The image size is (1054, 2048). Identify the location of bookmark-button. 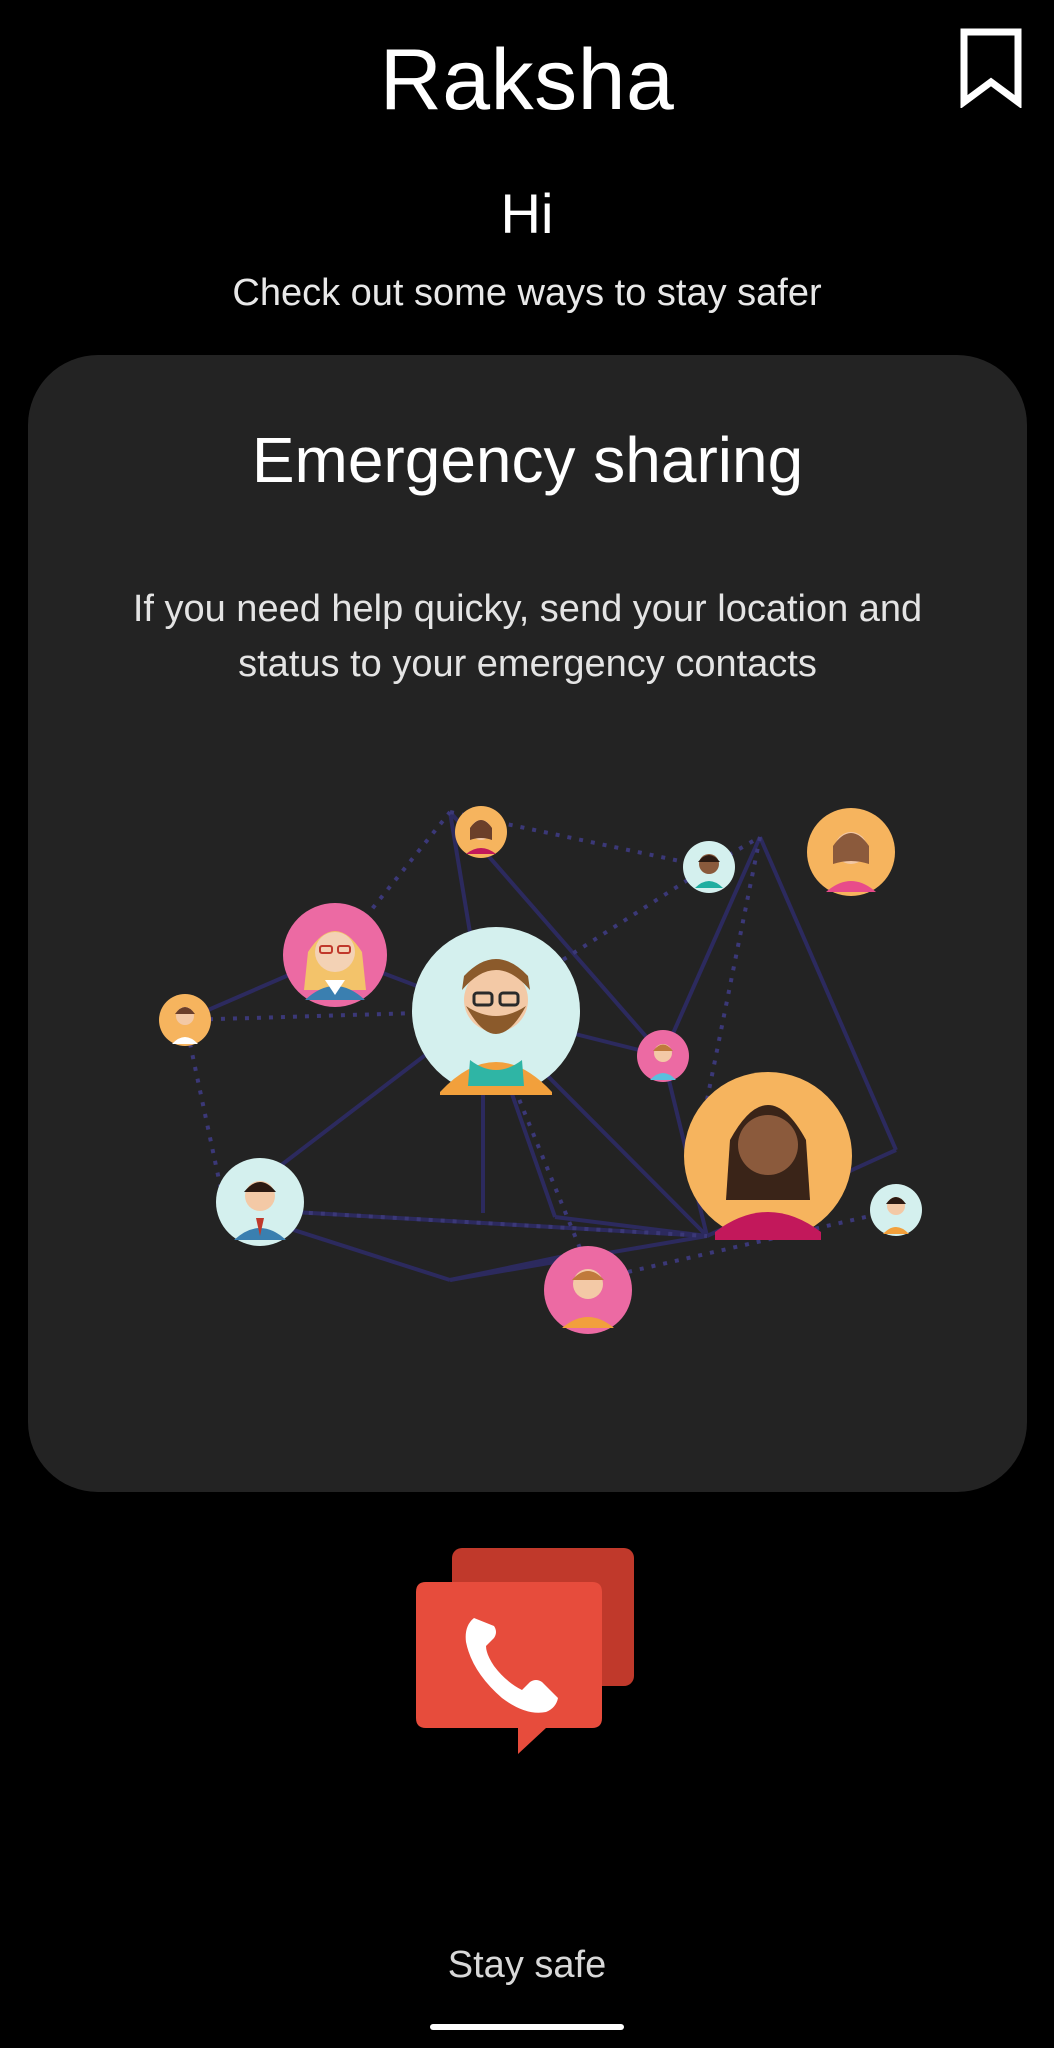
(991, 68).